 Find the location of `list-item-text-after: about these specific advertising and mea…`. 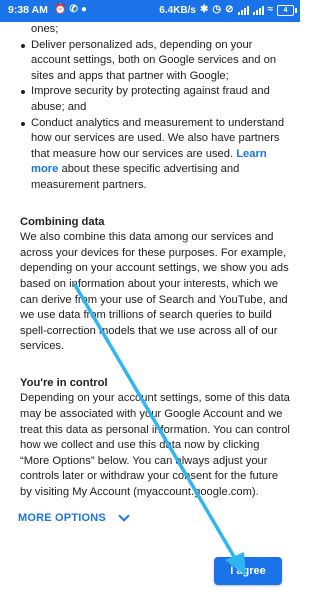

list-item-text-after: about these specific advertising and mea… is located at coordinates (135, 177).